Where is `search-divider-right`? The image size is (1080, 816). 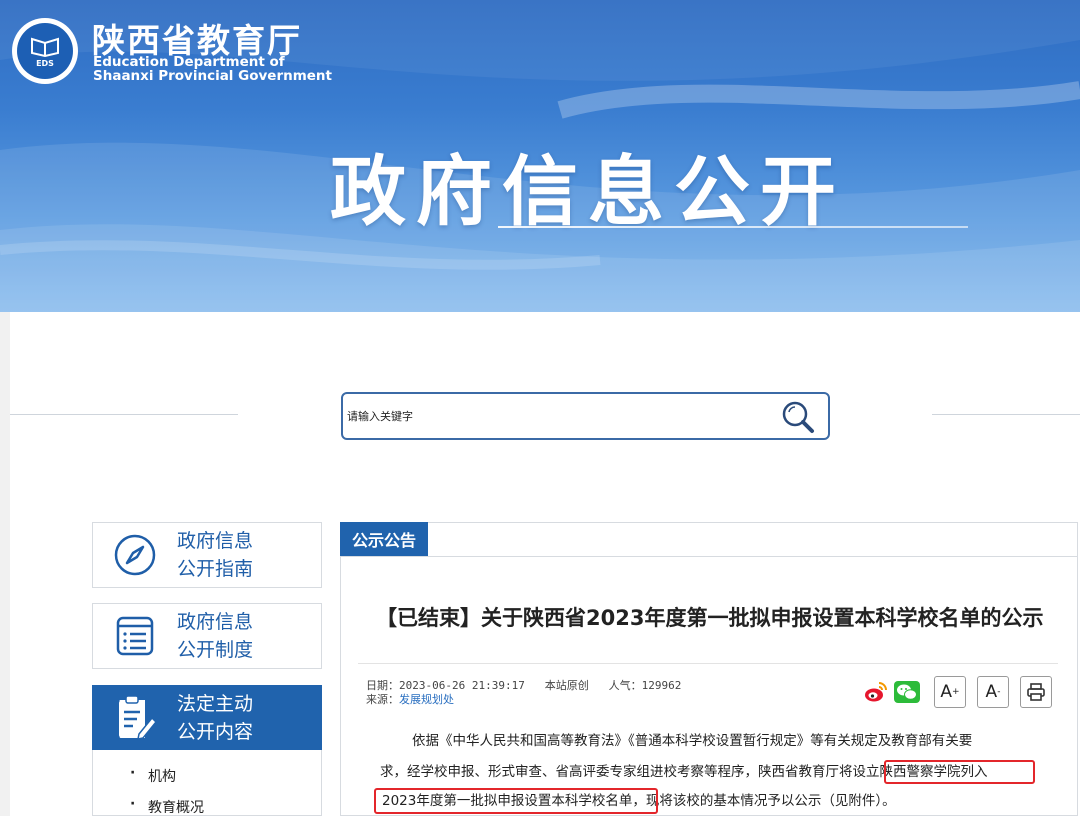
search-divider-right is located at coordinates (1006, 414).